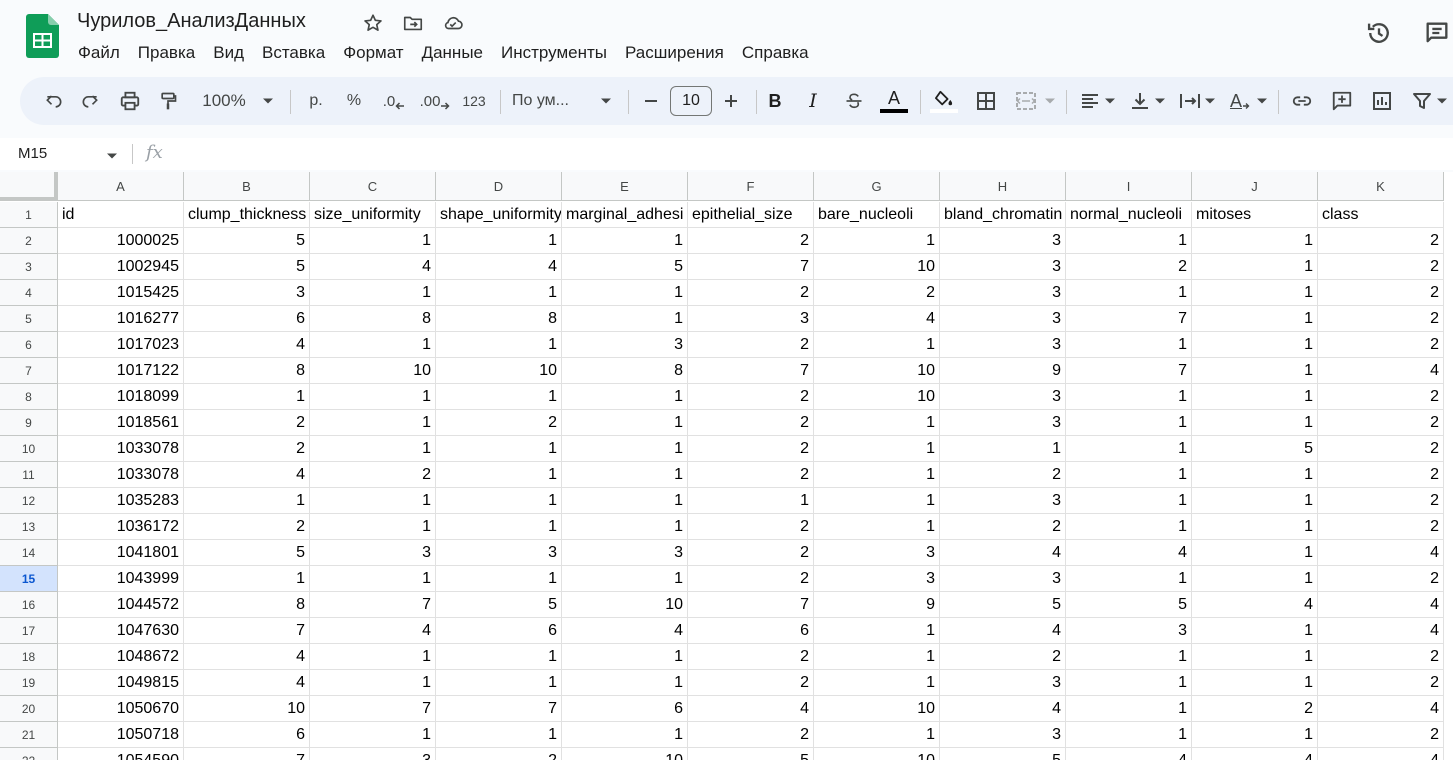  Describe the element at coordinates (877, 605) in the screenshot. I see `table-cell: 9` at that location.